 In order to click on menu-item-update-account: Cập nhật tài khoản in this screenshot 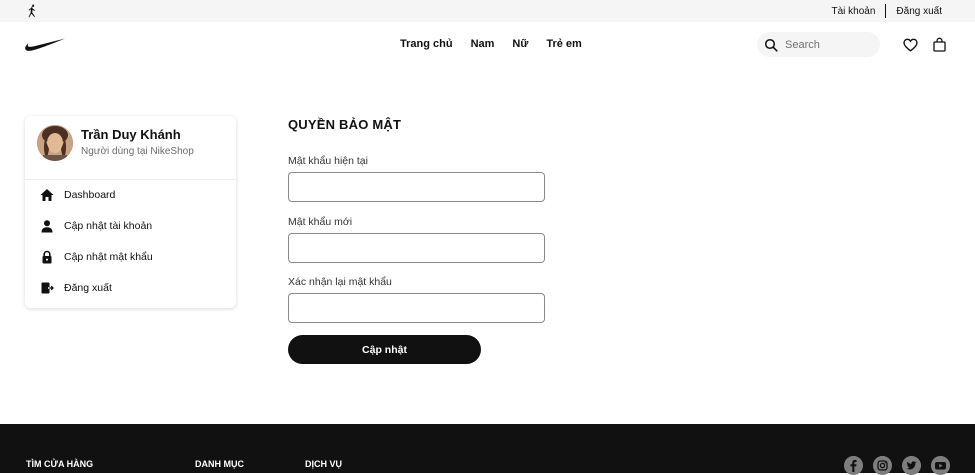, I will do `click(96, 226)`.